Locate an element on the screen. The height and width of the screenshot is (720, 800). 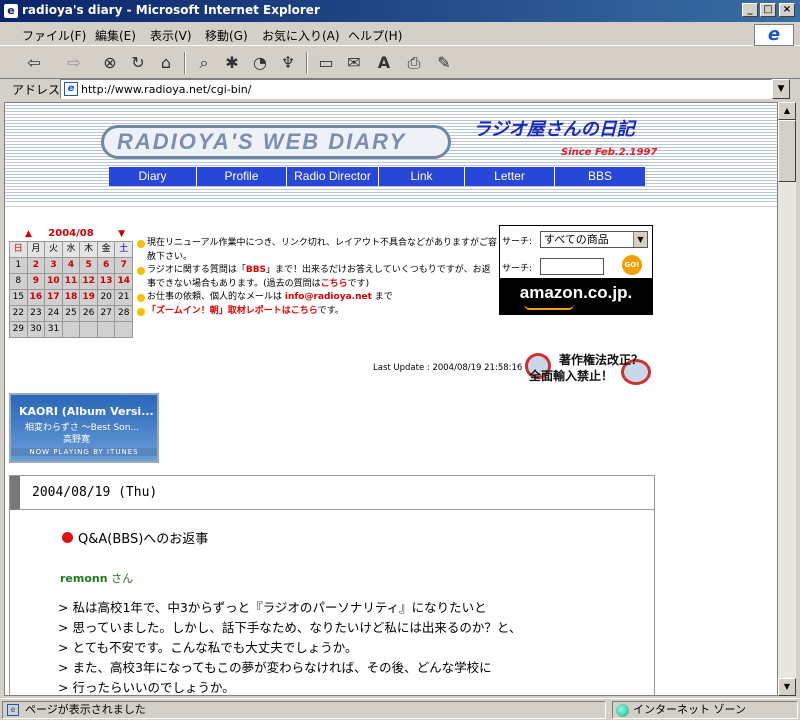
channels-icon: ♆ is located at coordinates (288, 63).